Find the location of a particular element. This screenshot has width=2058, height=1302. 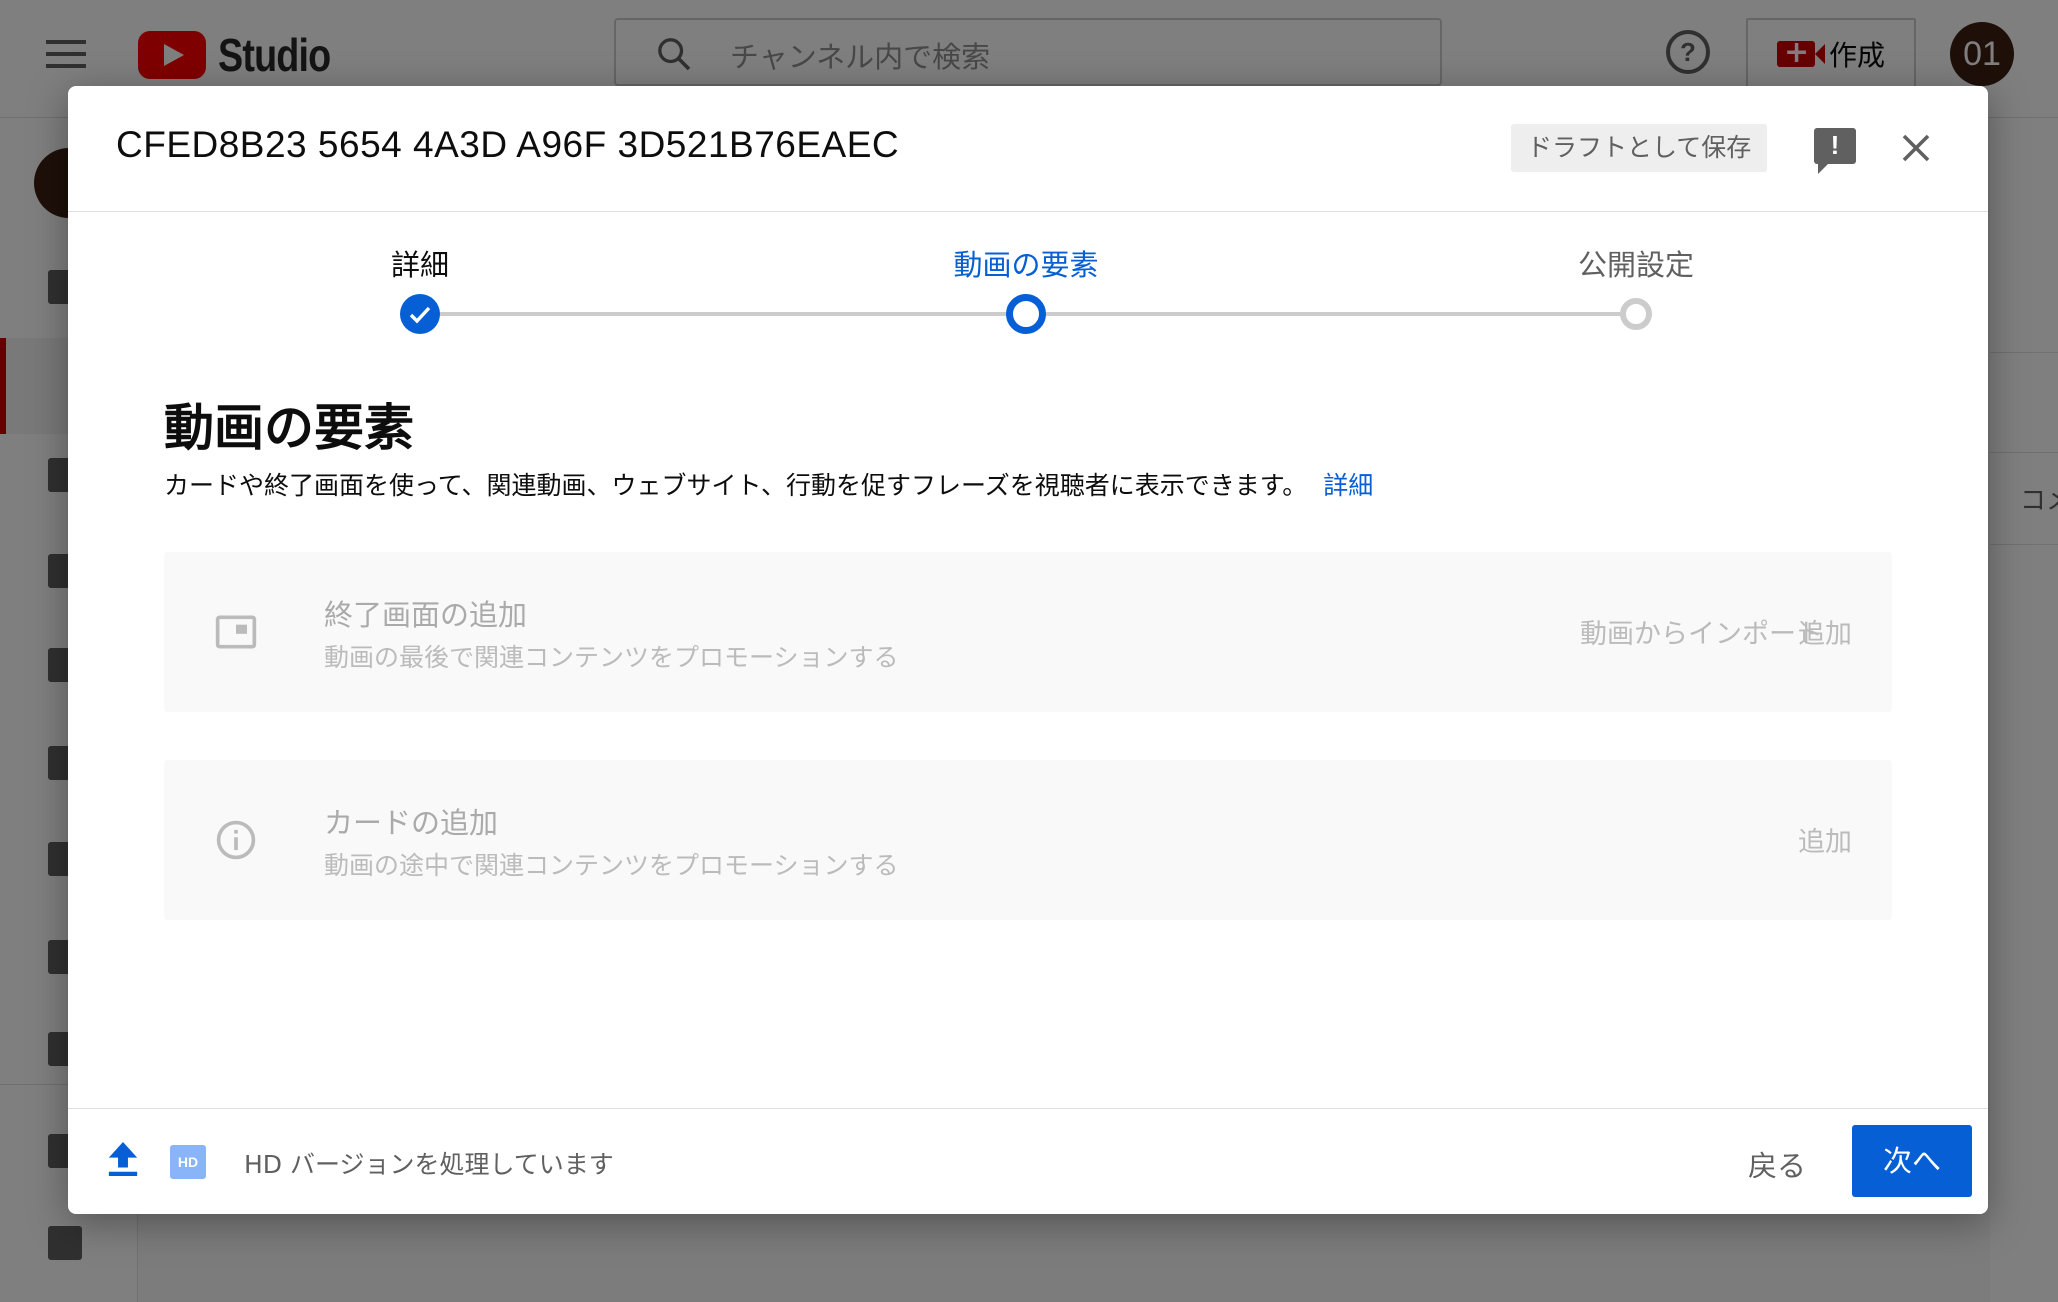

cards-subtitle: 動画の途中で関連コンテンツをプロモーションする is located at coordinates (611, 865).